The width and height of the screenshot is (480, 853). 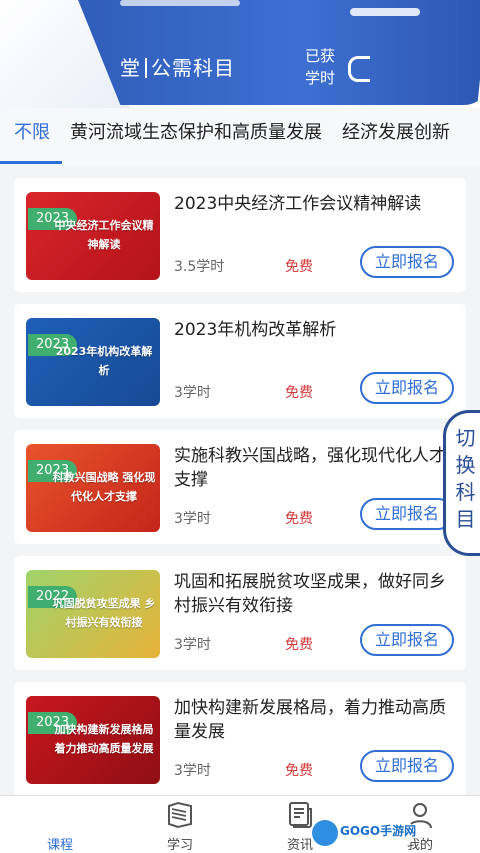 What do you see at coordinates (240, 361) in the screenshot?
I see `course-card: 2023 2023年机构改革解析 2023年机构改革解析 3学时 免费 立即报名` at bounding box center [240, 361].